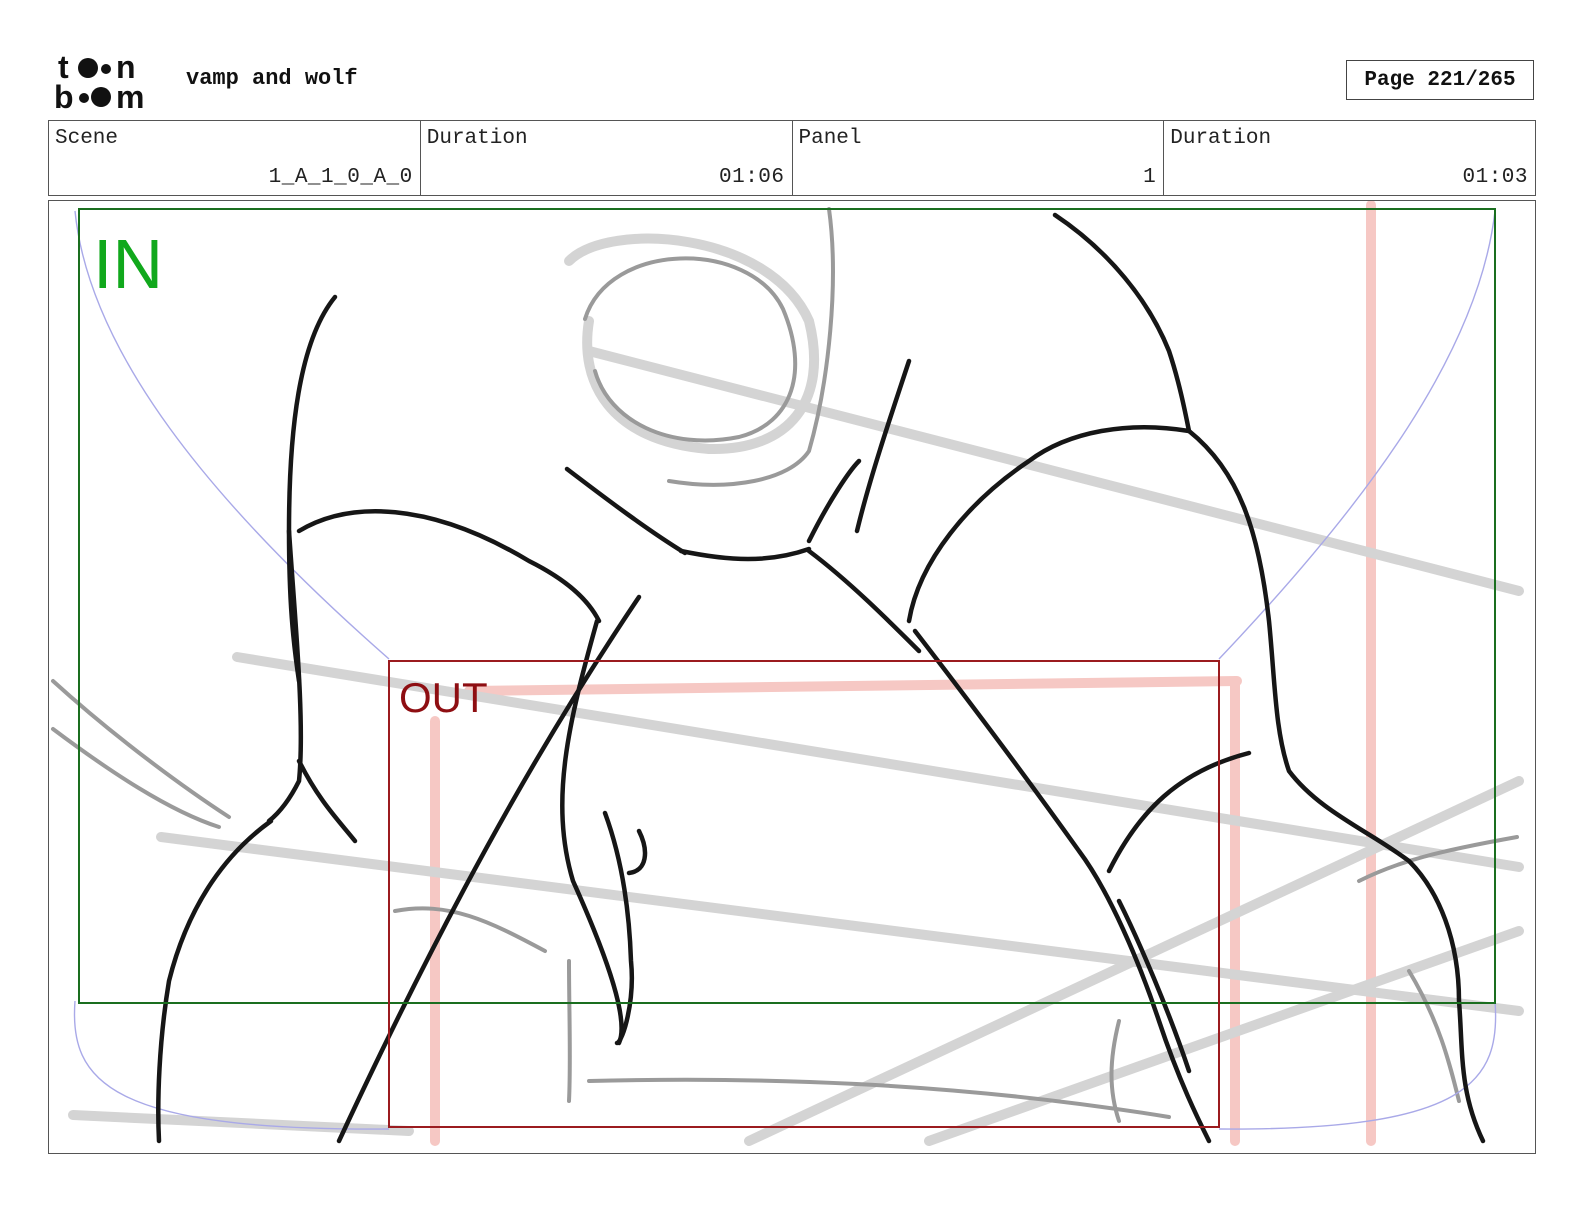 This screenshot has width=1584, height=1224. I want to click on scene-label: Scene, so click(87, 138).